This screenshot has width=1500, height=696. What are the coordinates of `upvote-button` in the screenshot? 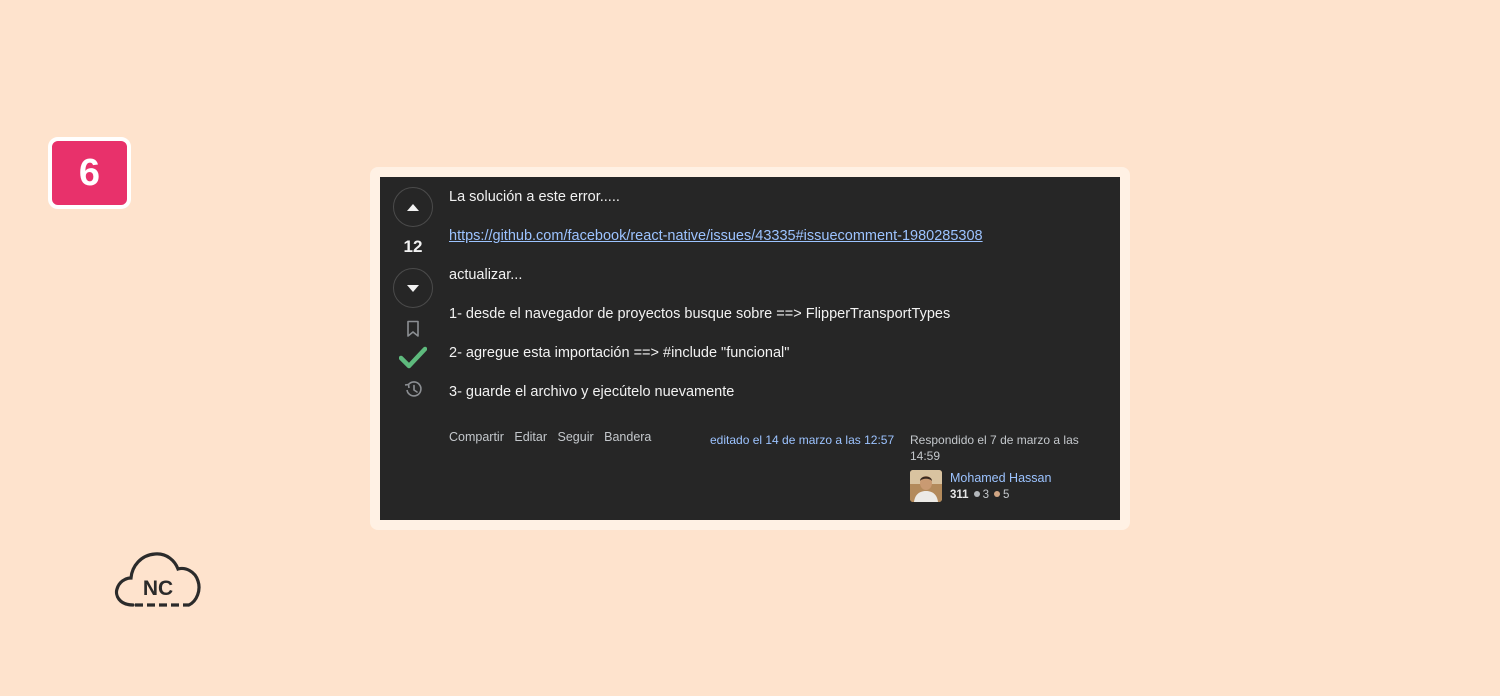 It's located at (413, 207).